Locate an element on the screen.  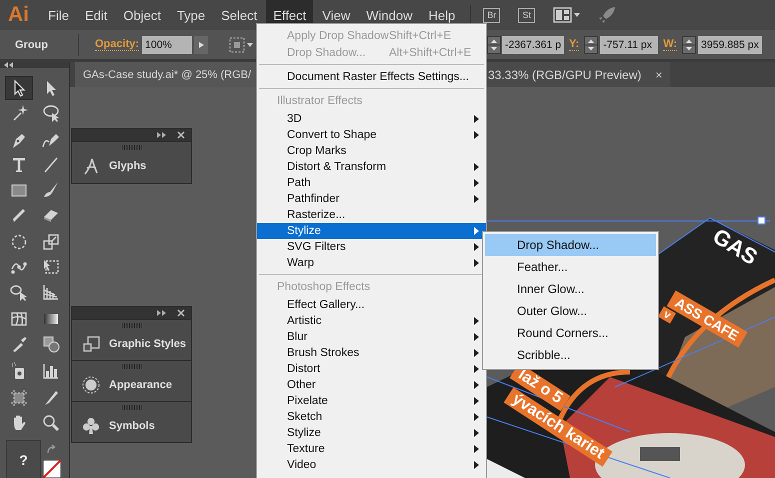
menu-section-header: Photoshop Effects is located at coordinates (324, 287).